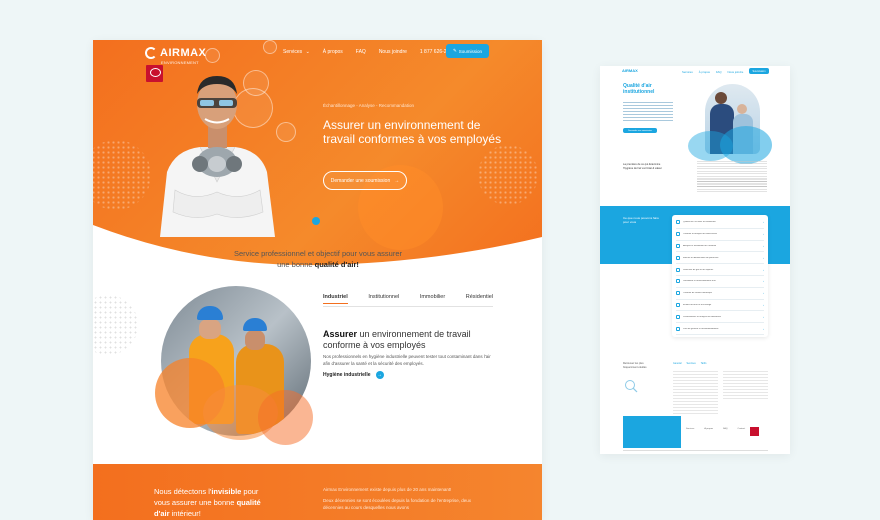  I want to click on tab-immobilier: Immobilier, so click(432, 299).